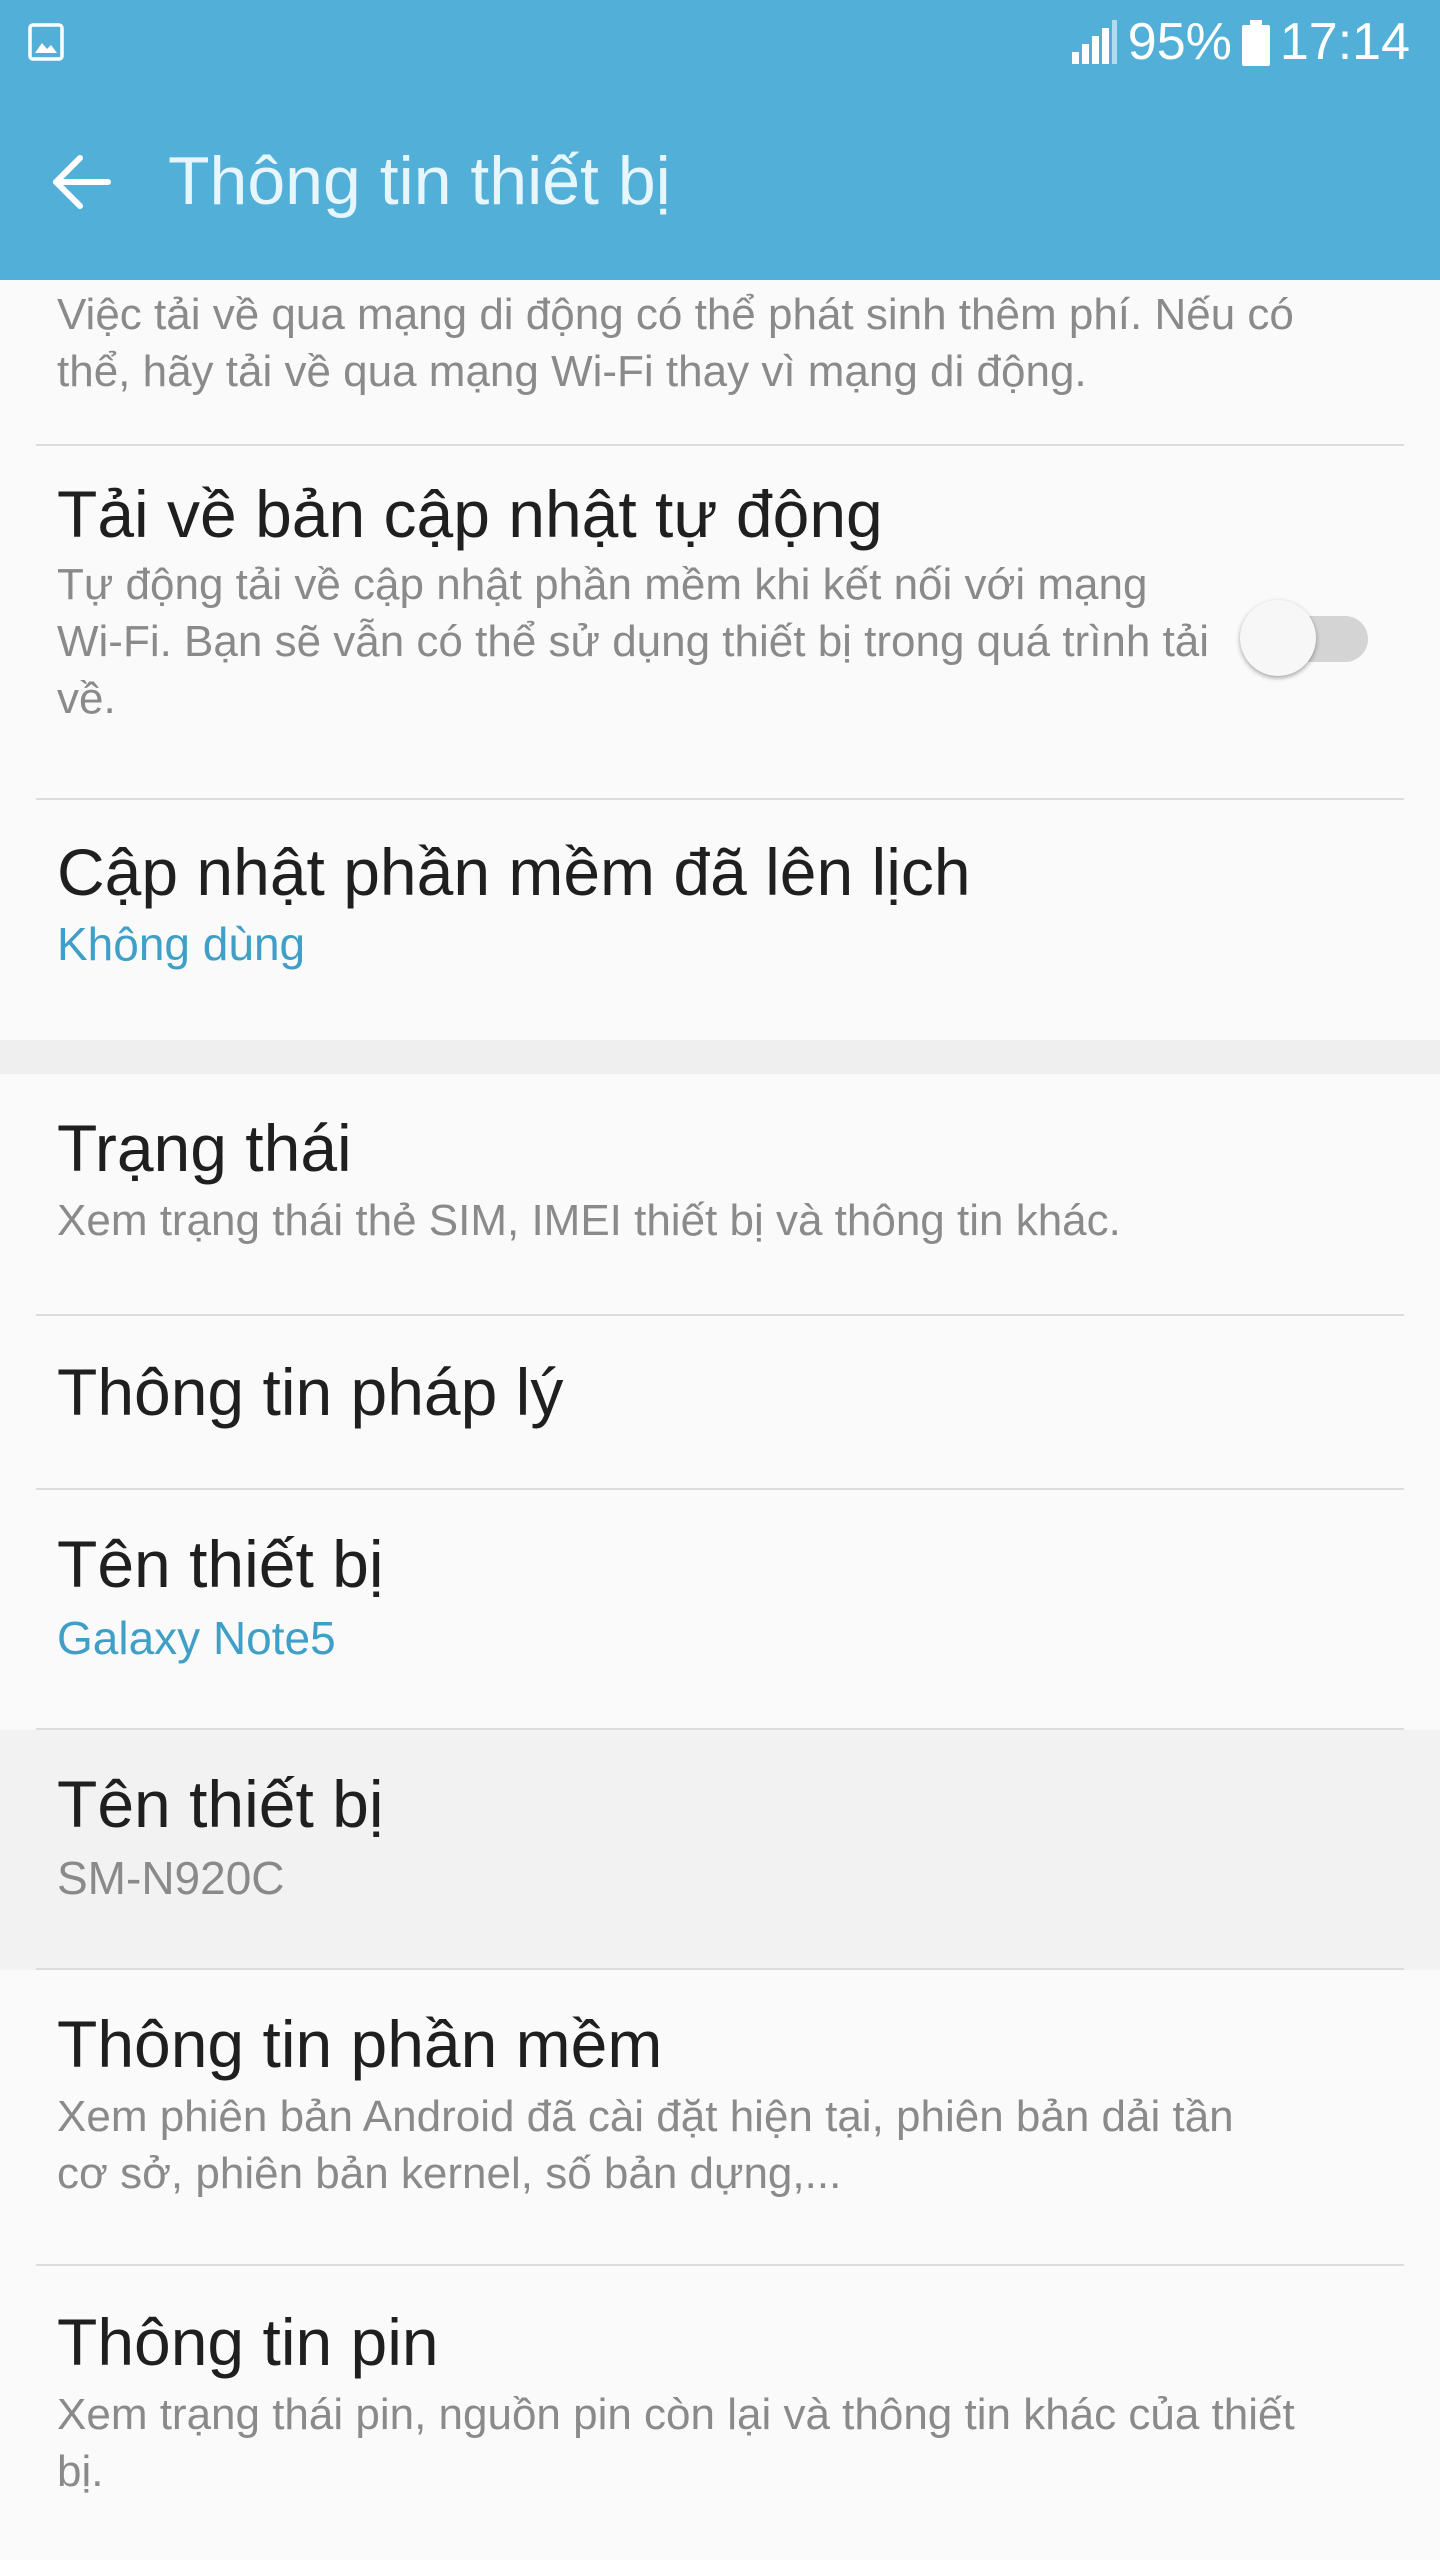 This screenshot has height=2560, width=1440. I want to click on clock: 17:14, so click(1344, 42).